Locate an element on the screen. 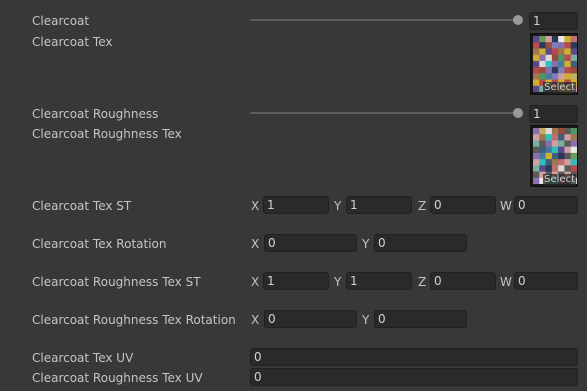  clearcoat-slider-thumb is located at coordinates (518, 20).